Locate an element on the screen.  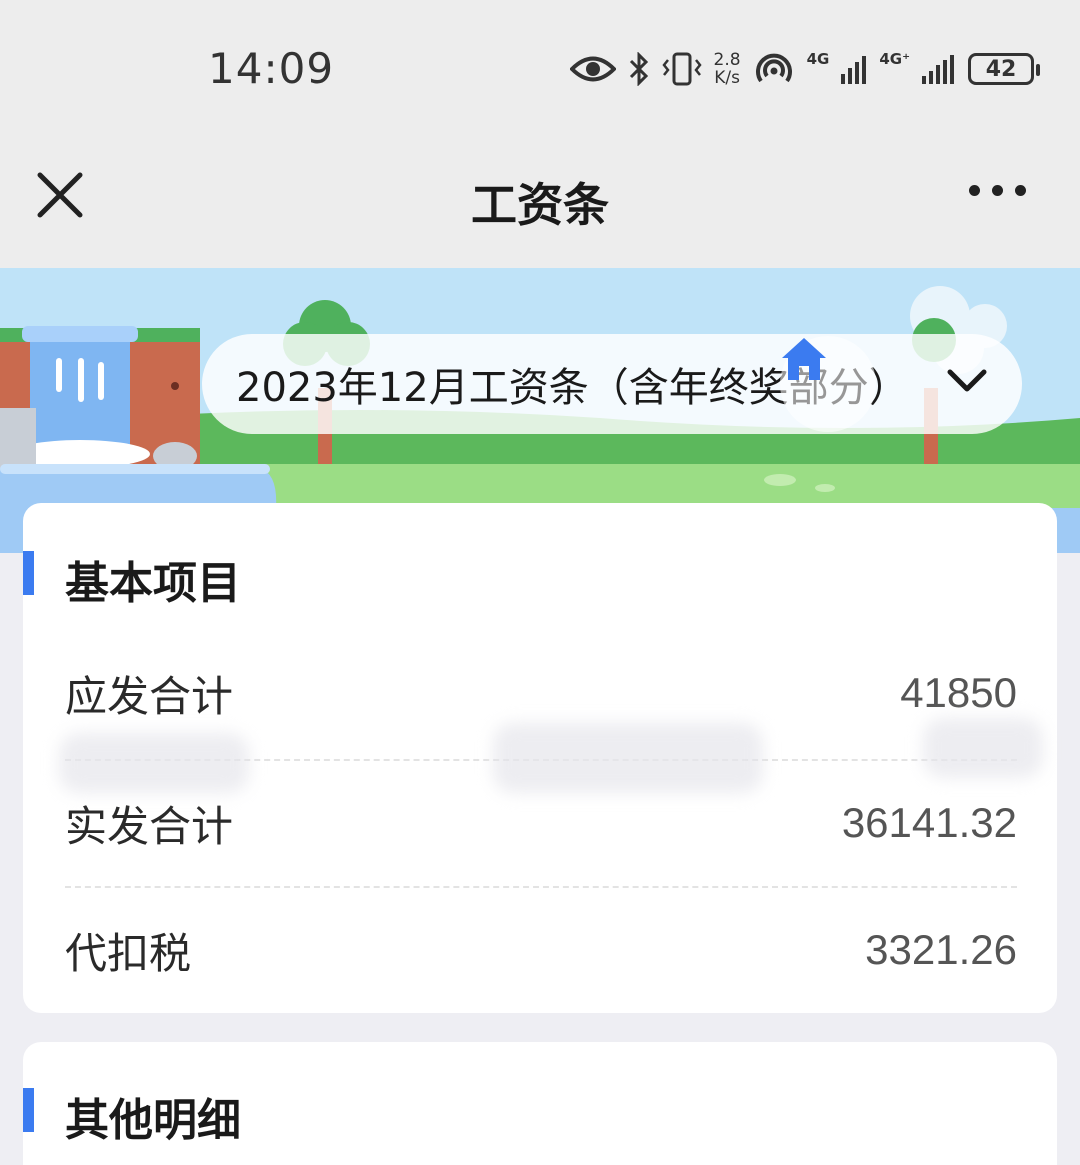
other-details-card: 其他明细 is located at coordinates (540, 1103).